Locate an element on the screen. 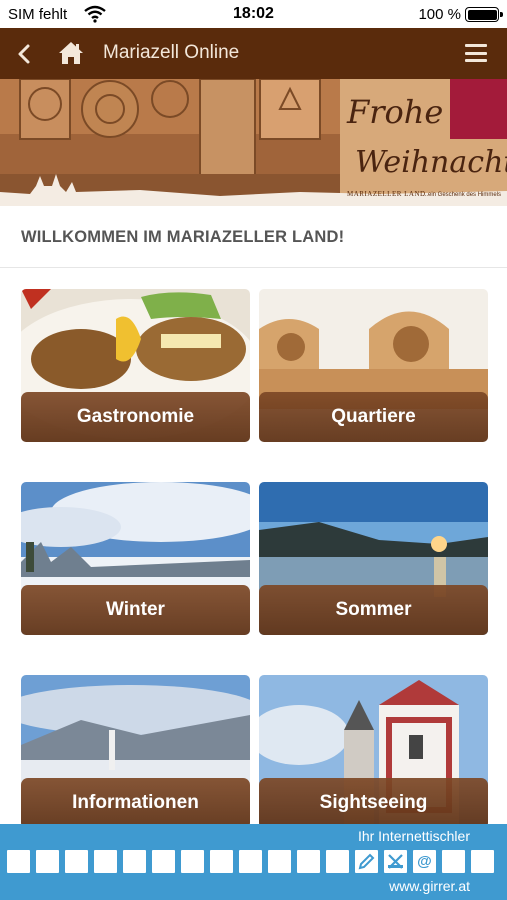 This screenshot has width=507, height=900. tile-gastronomie: Gastronomie is located at coordinates (135, 365).